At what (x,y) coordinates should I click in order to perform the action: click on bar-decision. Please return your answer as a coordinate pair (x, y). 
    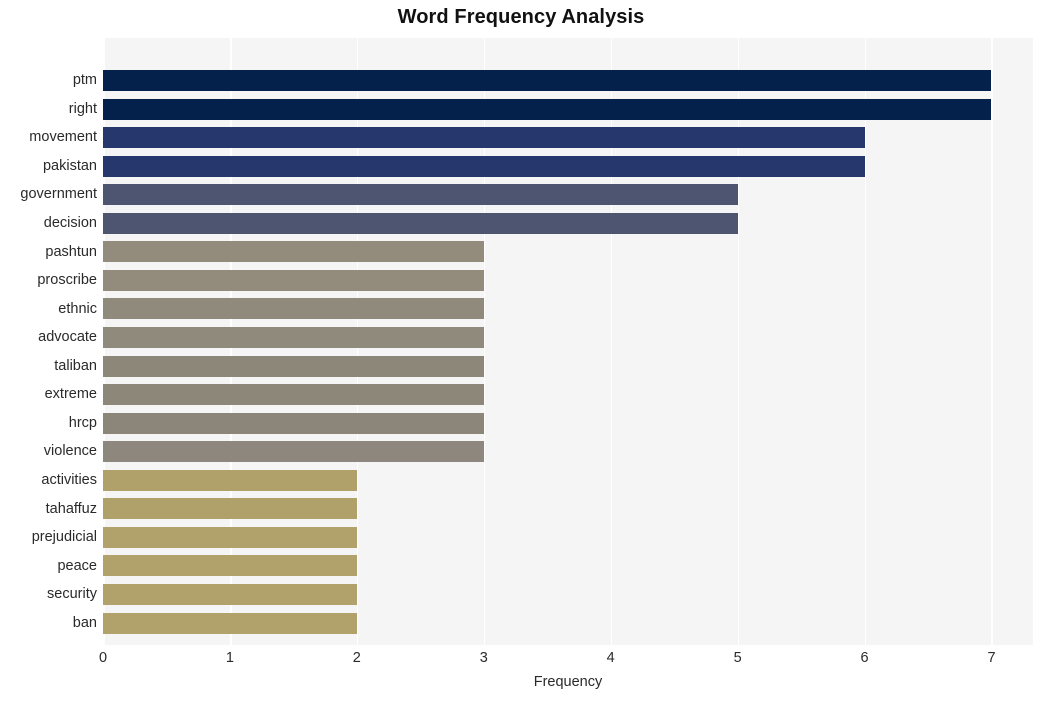
    Looking at the image, I should click on (420, 223).